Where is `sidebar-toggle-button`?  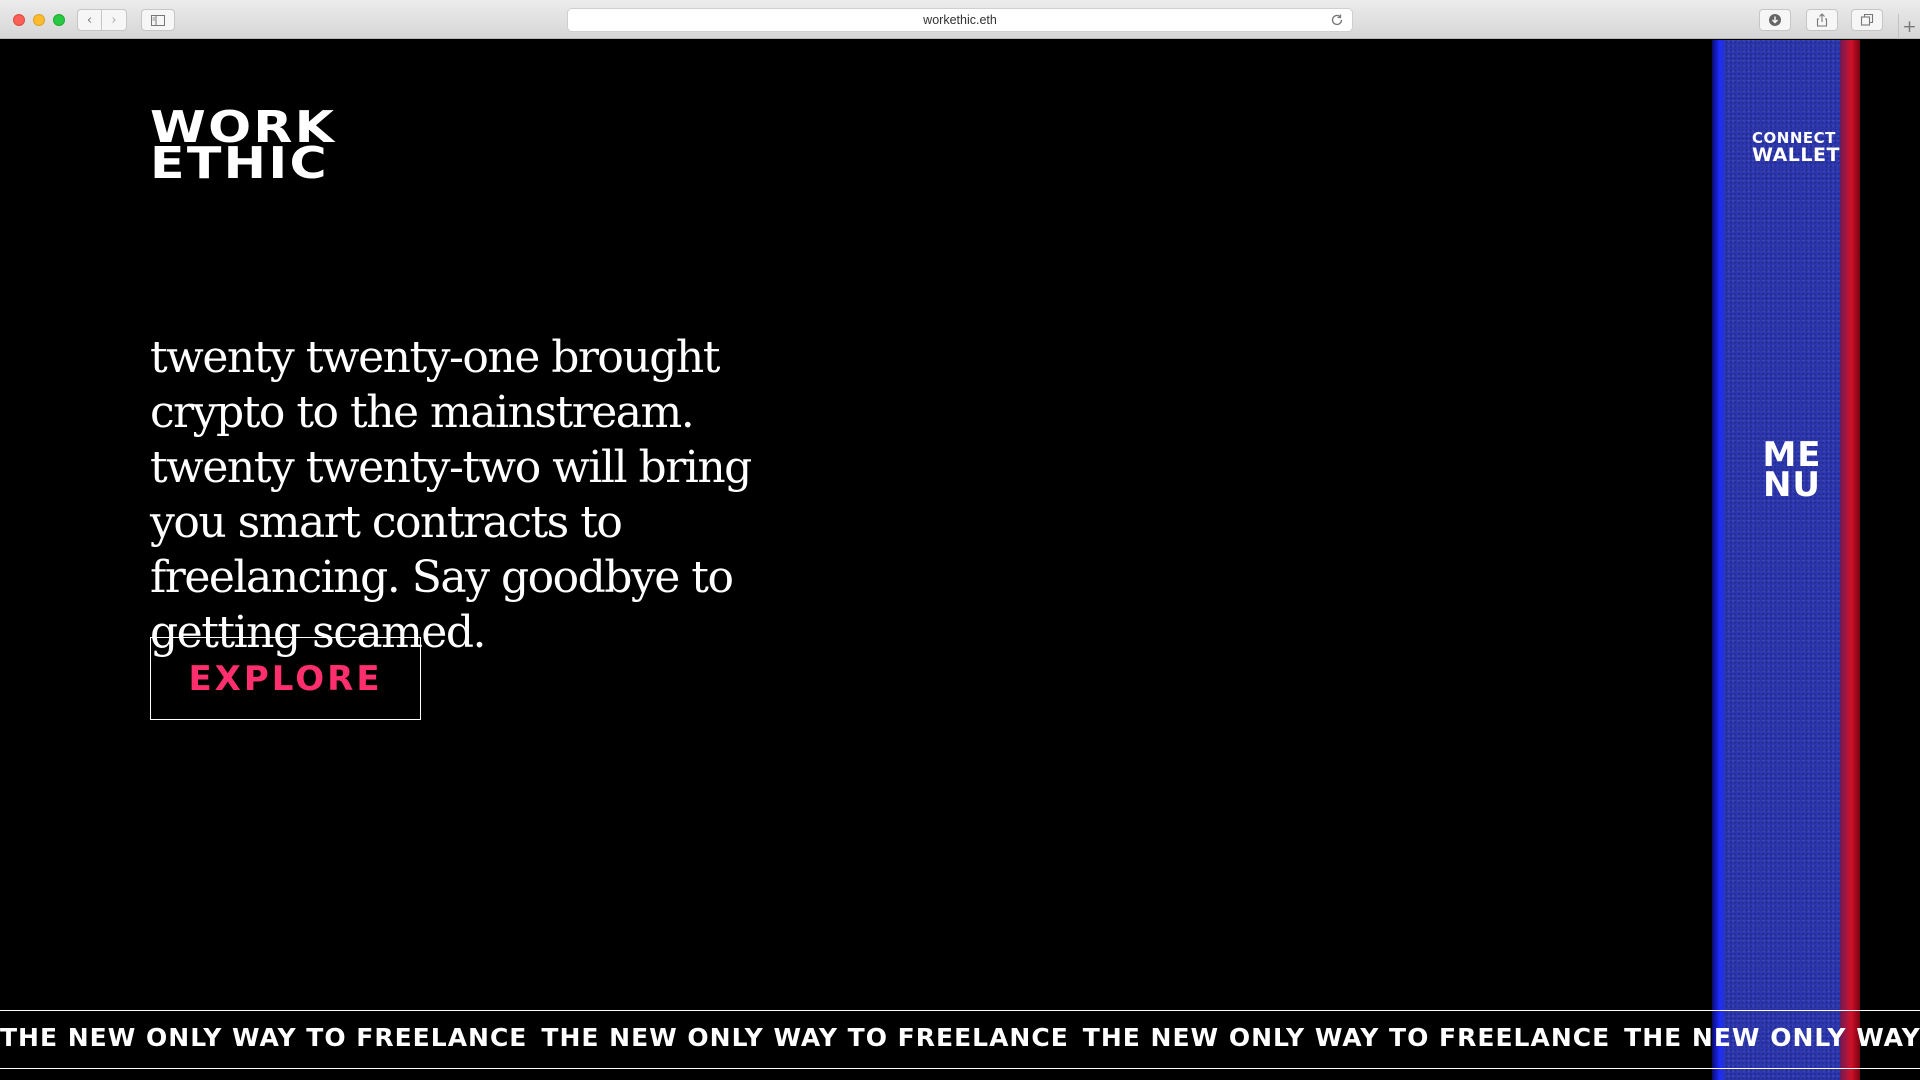
sidebar-toggle-button is located at coordinates (158, 20).